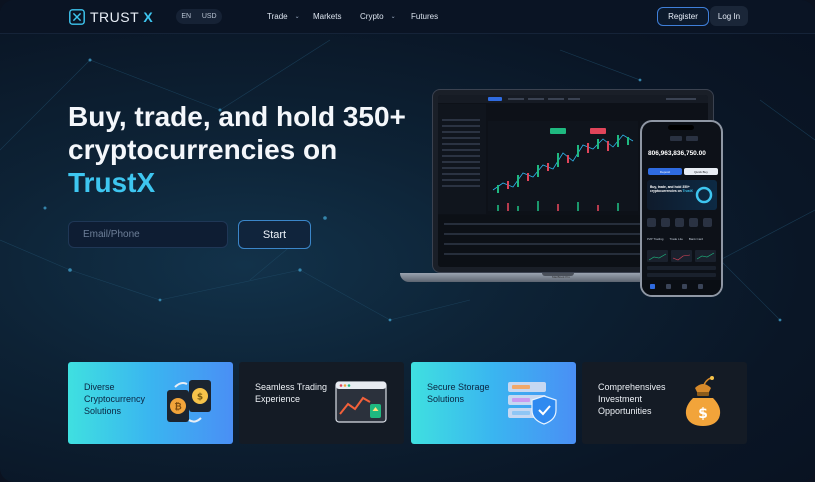  I want to click on coin-exchange-icon: ₿ $, so click(189, 401).